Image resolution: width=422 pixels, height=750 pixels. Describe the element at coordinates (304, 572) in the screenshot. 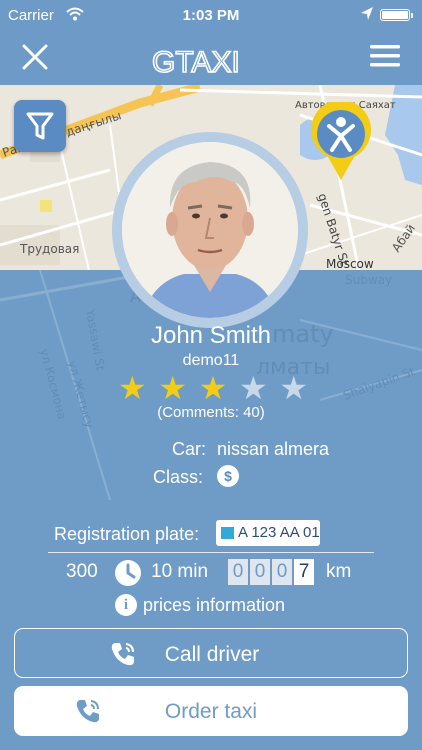

I see `odometer-digit: 7` at that location.